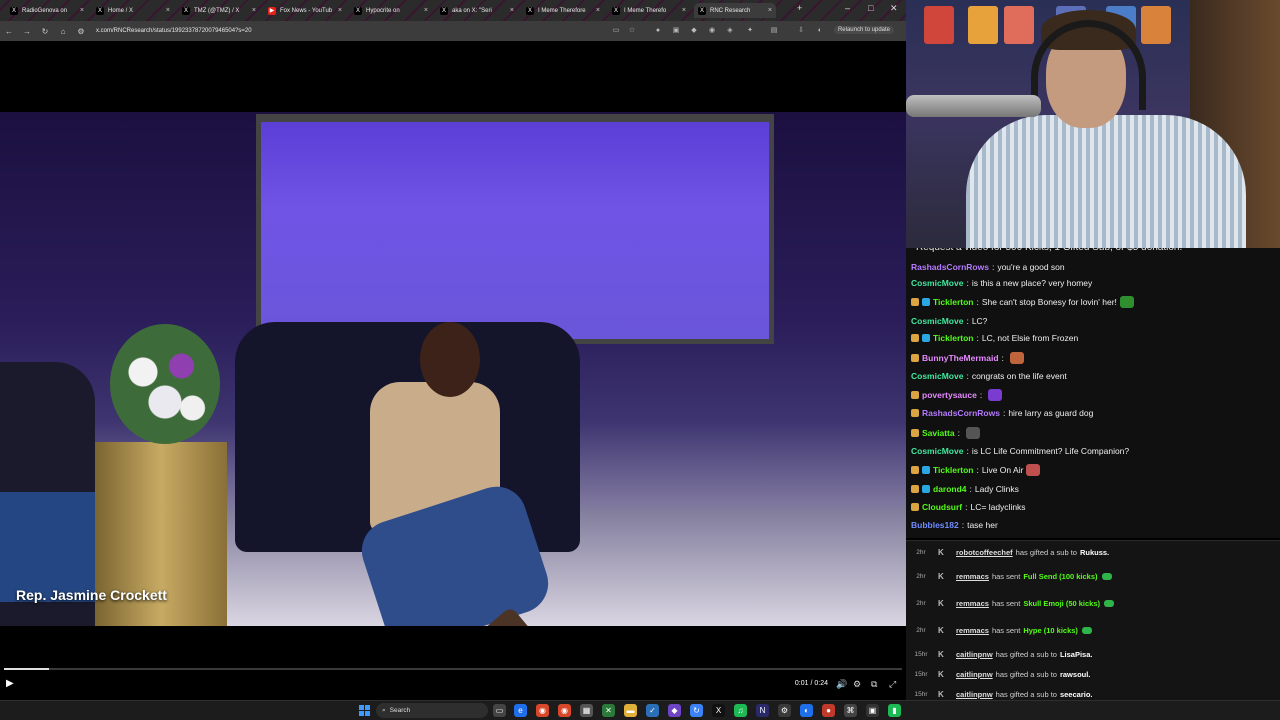  Describe the element at coordinates (820, 31) in the screenshot. I see `profile-icon: ◐` at that location.